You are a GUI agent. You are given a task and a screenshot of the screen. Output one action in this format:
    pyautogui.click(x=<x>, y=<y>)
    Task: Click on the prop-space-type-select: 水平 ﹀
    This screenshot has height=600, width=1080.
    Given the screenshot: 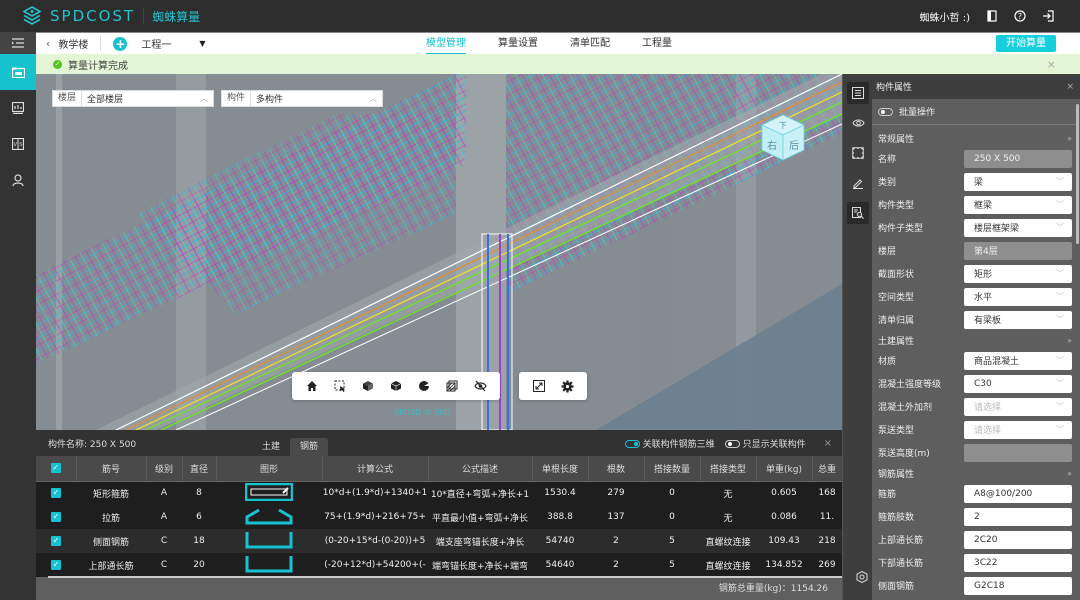 What is the action you would take?
    pyautogui.click(x=1018, y=296)
    